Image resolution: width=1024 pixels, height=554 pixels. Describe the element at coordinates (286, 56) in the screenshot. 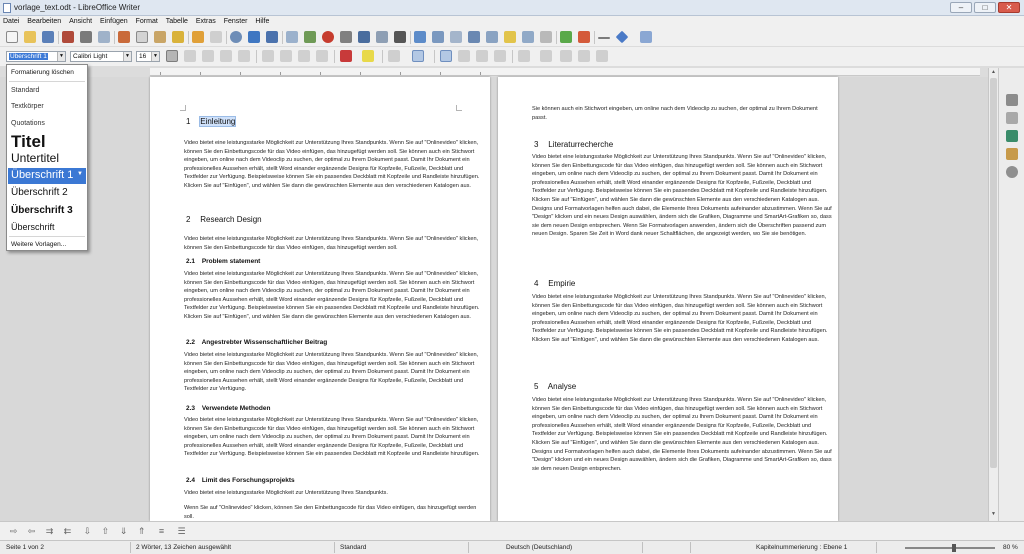

I see `subscript-icon` at that location.